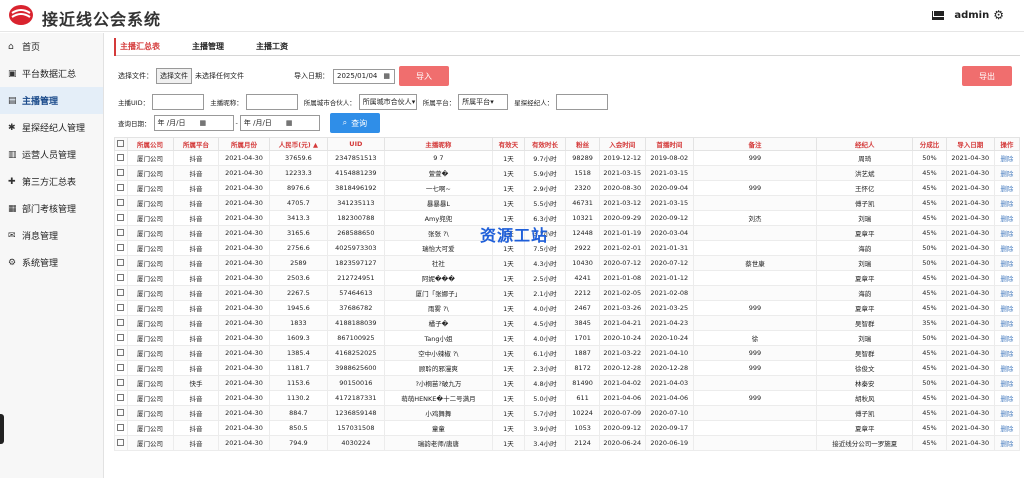 Image resolution: width=1024 pixels, height=478 pixels. What do you see at coordinates (2, 429) in the screenshot?
I see `sidebar-collapse-handle` at bounding box center [2, 429].